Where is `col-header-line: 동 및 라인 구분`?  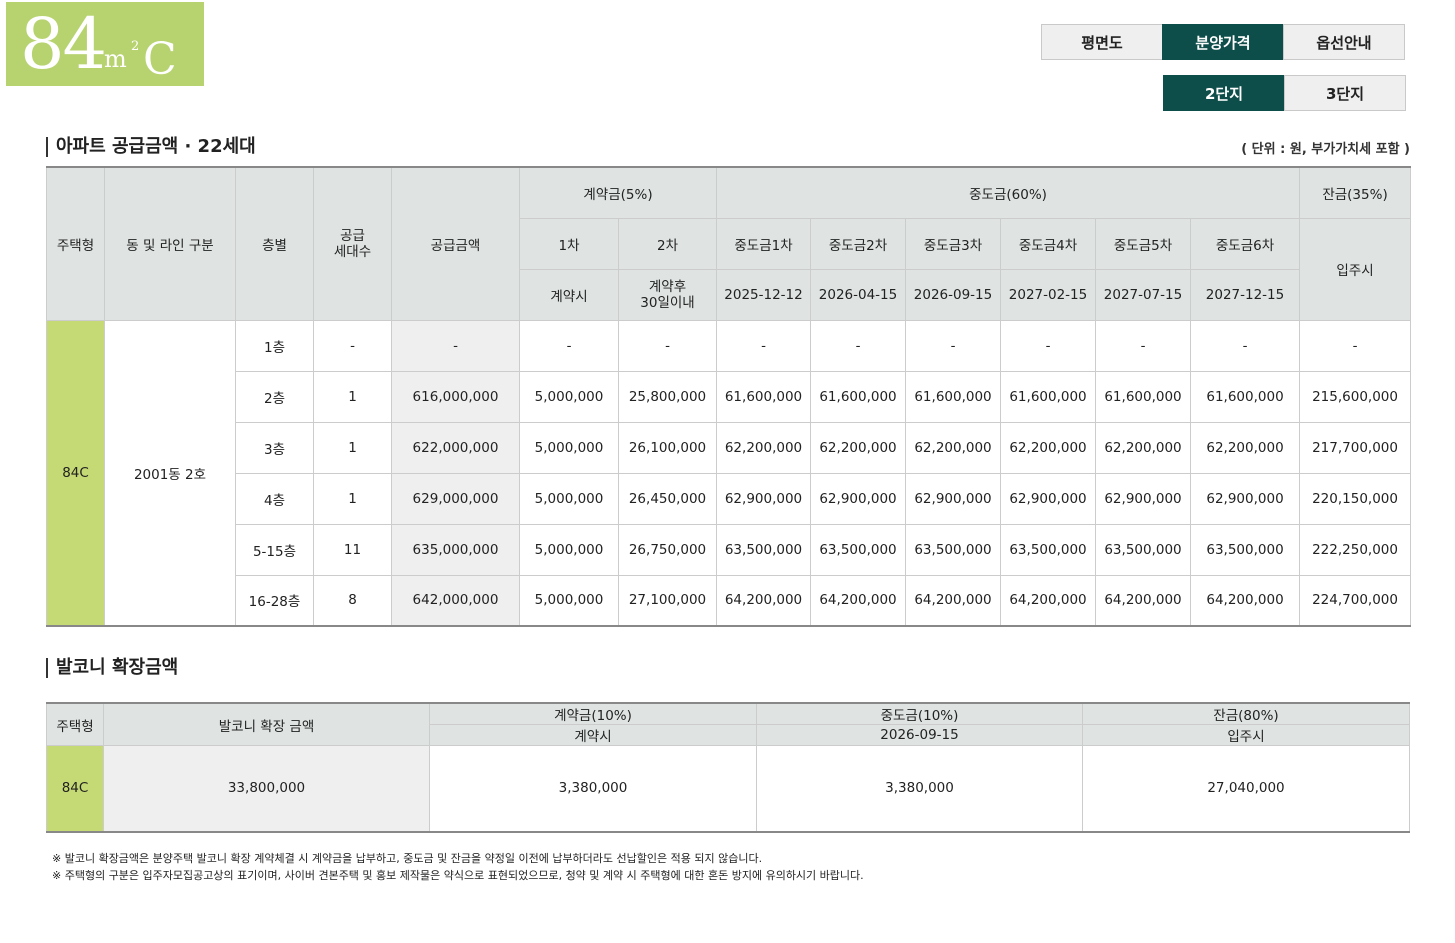 col-header-line: 동 및 라인 구분 is located at coordinates (170, 243).